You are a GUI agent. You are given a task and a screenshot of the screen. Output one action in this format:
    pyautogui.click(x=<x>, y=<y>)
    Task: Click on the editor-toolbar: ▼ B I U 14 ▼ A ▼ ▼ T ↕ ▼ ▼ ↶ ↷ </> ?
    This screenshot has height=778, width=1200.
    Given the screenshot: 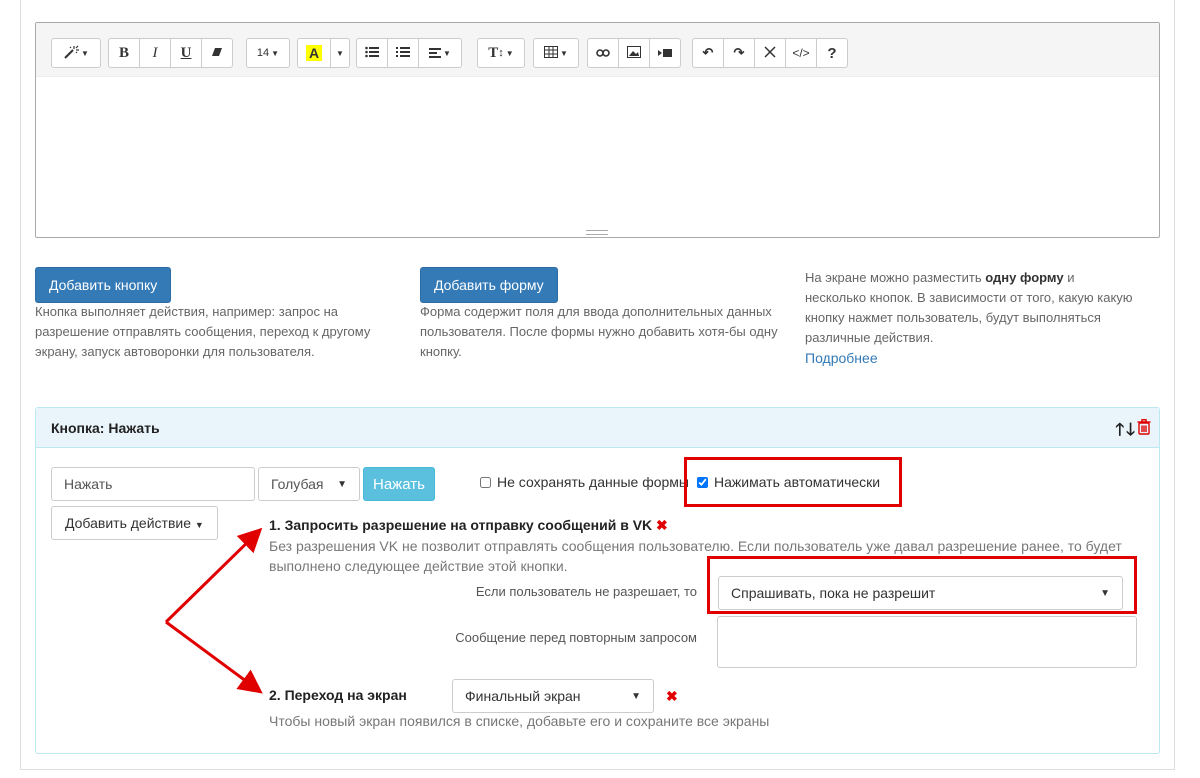 What is the action you would take?
    pyautogui.click(x=597, y=50)
    